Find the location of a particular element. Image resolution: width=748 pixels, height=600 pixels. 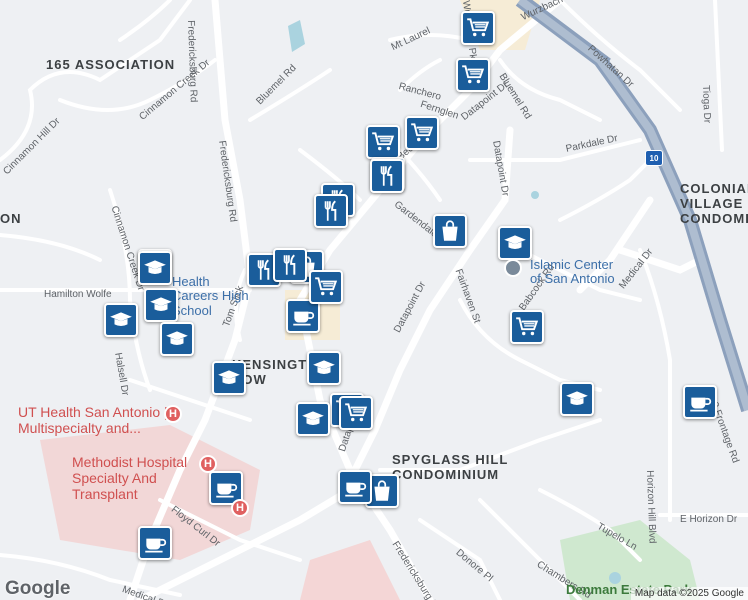

water-feature-small is located at coordinates (535, 195).